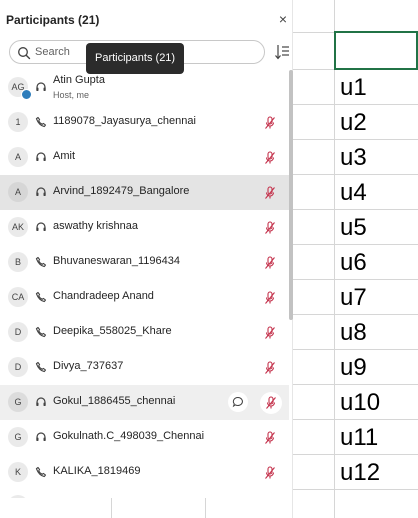  I want to click on participant-name: Atin Gupta, so click(79, 80).